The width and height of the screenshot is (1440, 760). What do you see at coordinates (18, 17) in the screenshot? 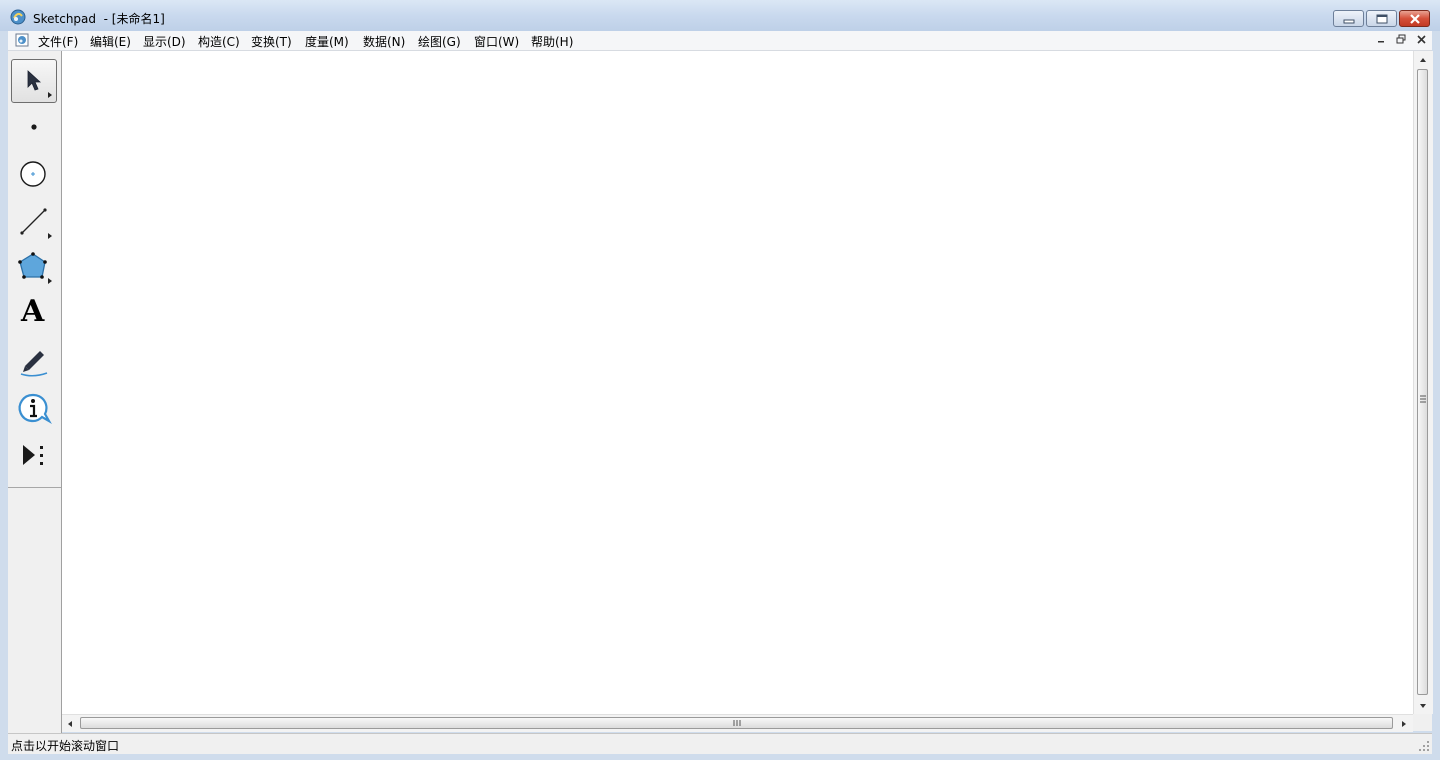
I see `sketchpad-app-icon` at bounding box center [18, 17].